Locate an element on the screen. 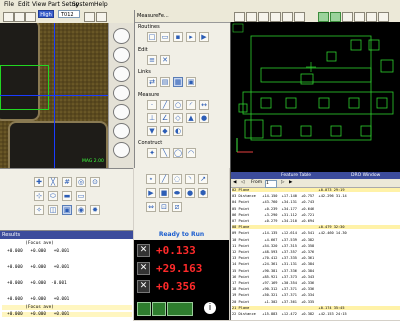  zoom-in-icon is located at coordinates (239, 17).